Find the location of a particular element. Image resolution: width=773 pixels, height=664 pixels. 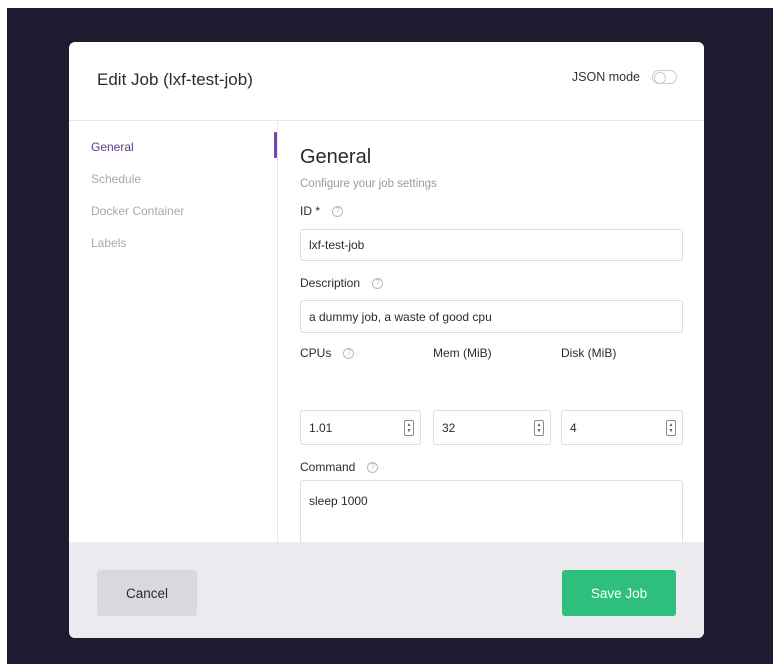

mem-input: 32 ▲ ▼ is located at coordinates (492, 427).